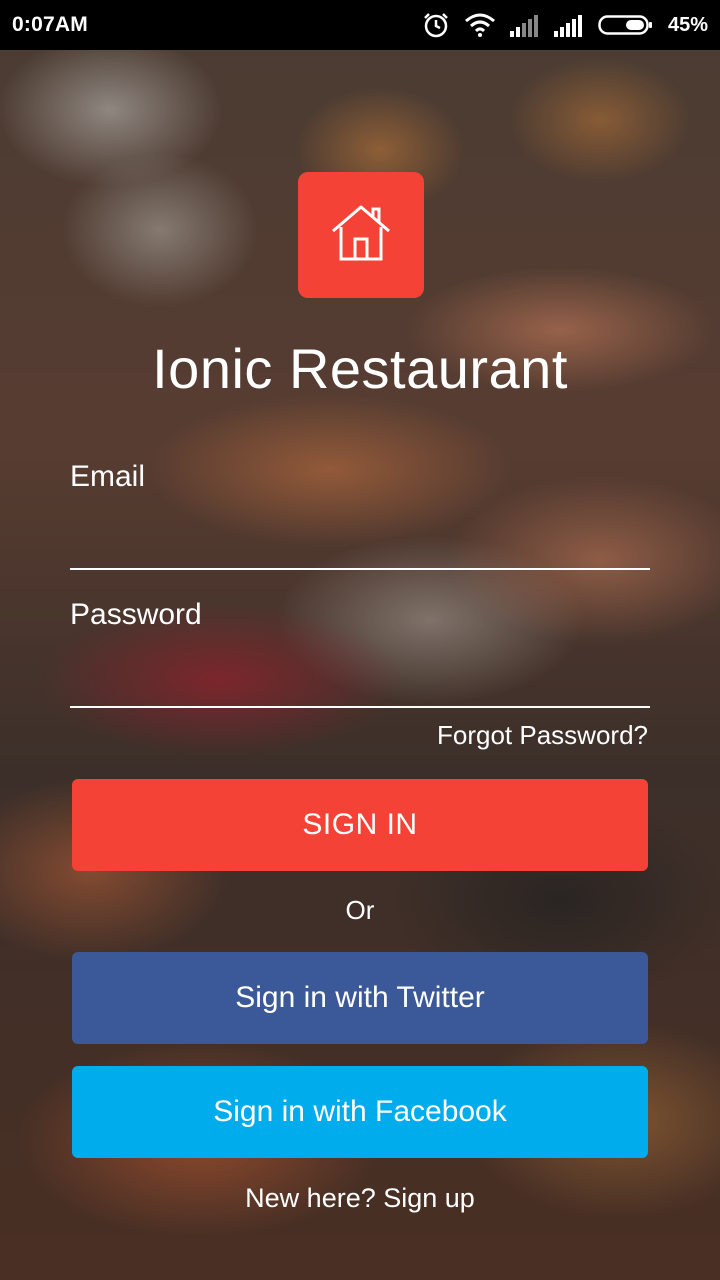 The image size is (720, 1280). I want to click on app-title: Ionic Restaurant, so click(360, 368).